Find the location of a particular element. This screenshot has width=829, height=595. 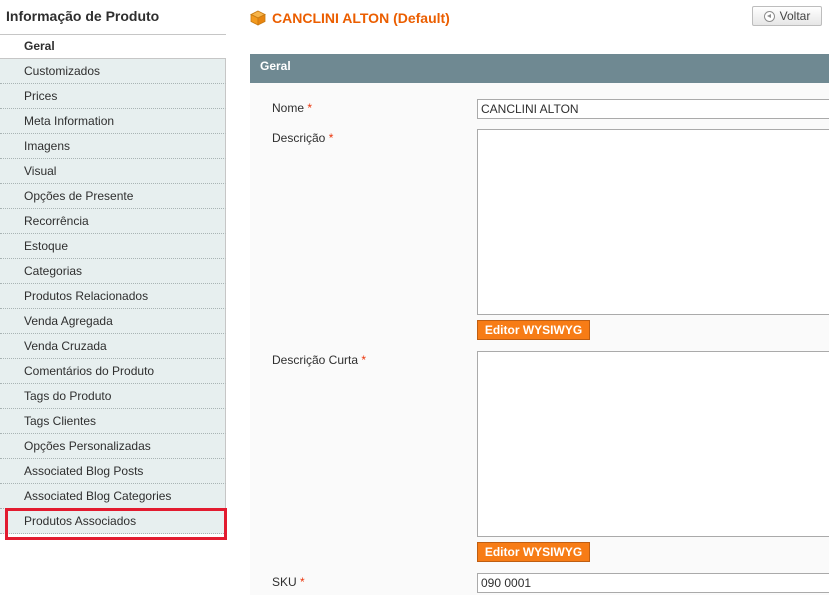

tab-associated-blog-posts: Associated Blog Posts is located at coordinates (113, 471).